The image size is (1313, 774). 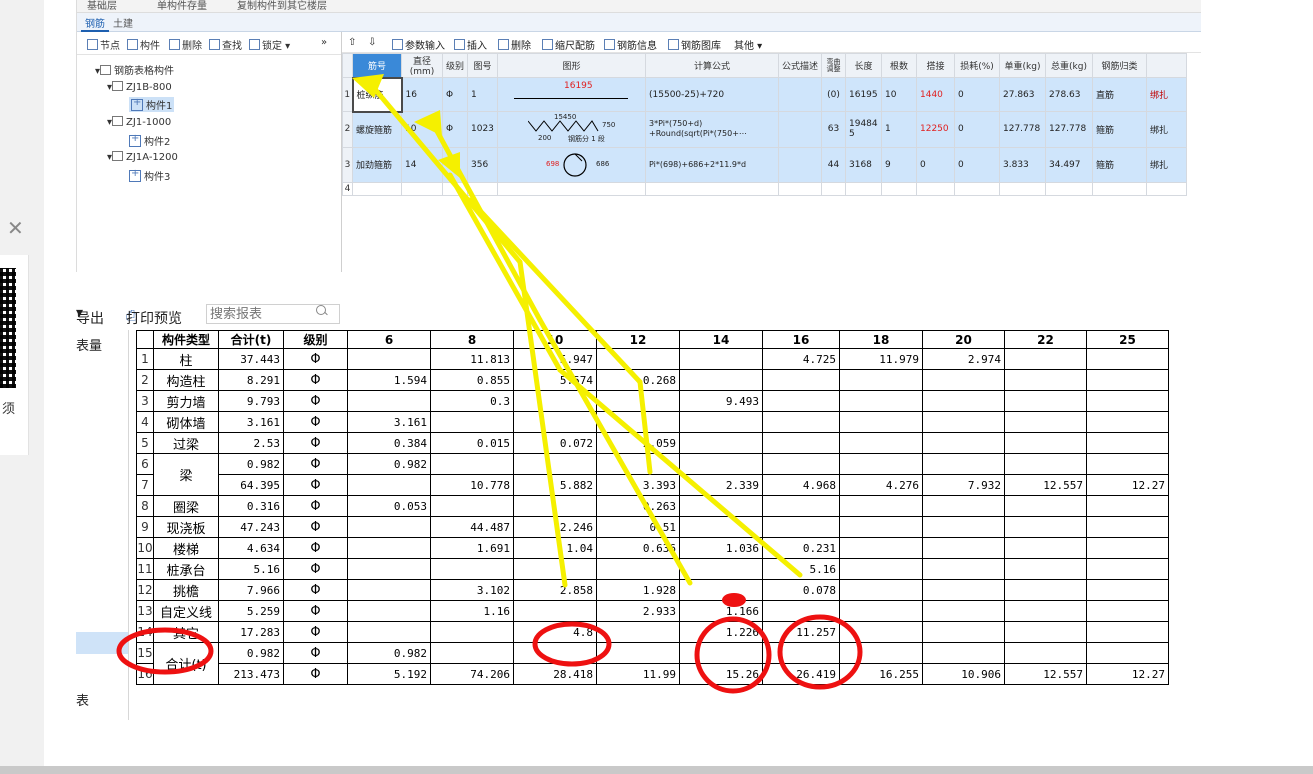 What do you see at coordinates (899, 65) in the screenshot?
I see `column-header: 根数` at bounding box center [899, 65].